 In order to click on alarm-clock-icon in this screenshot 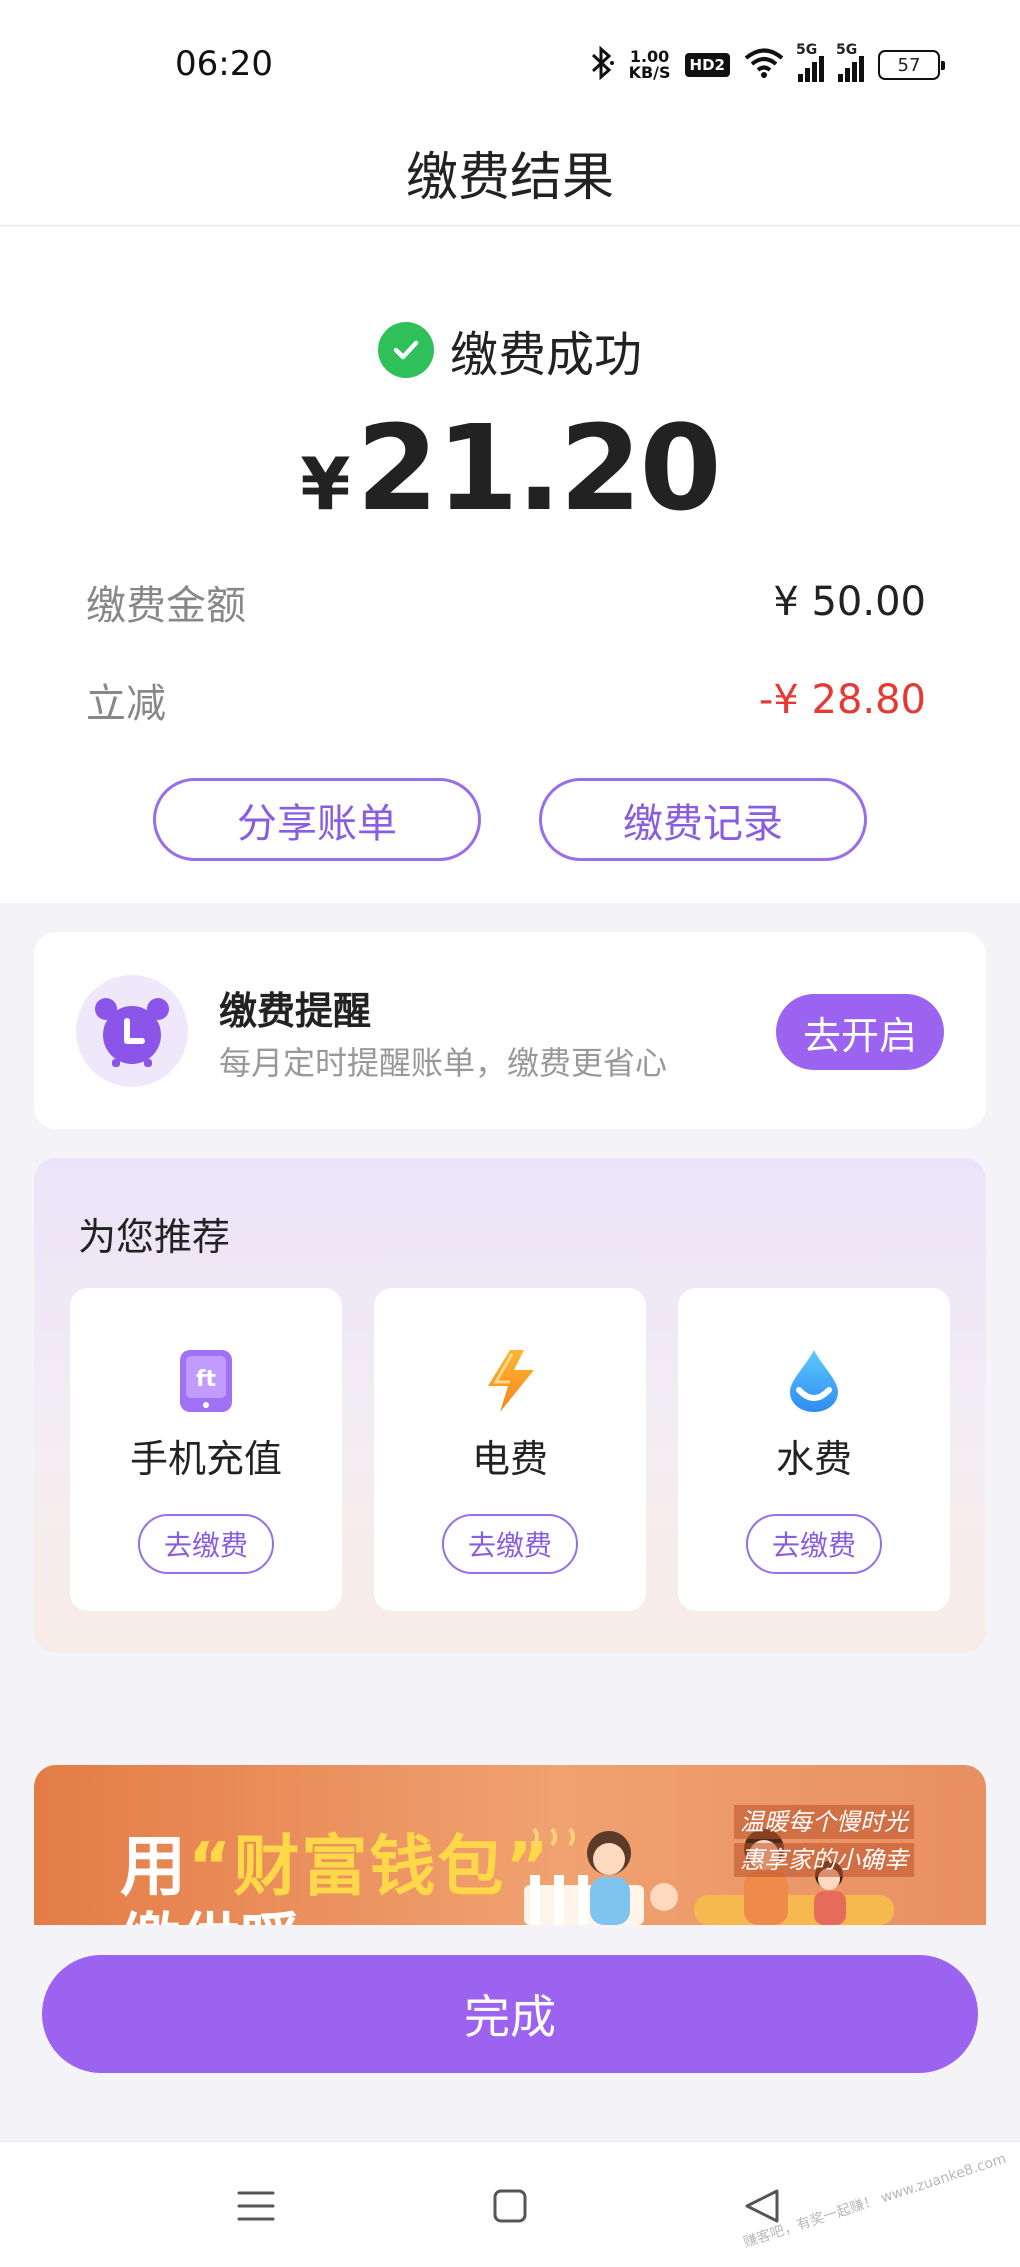, I will do `click(132, 1031)`.